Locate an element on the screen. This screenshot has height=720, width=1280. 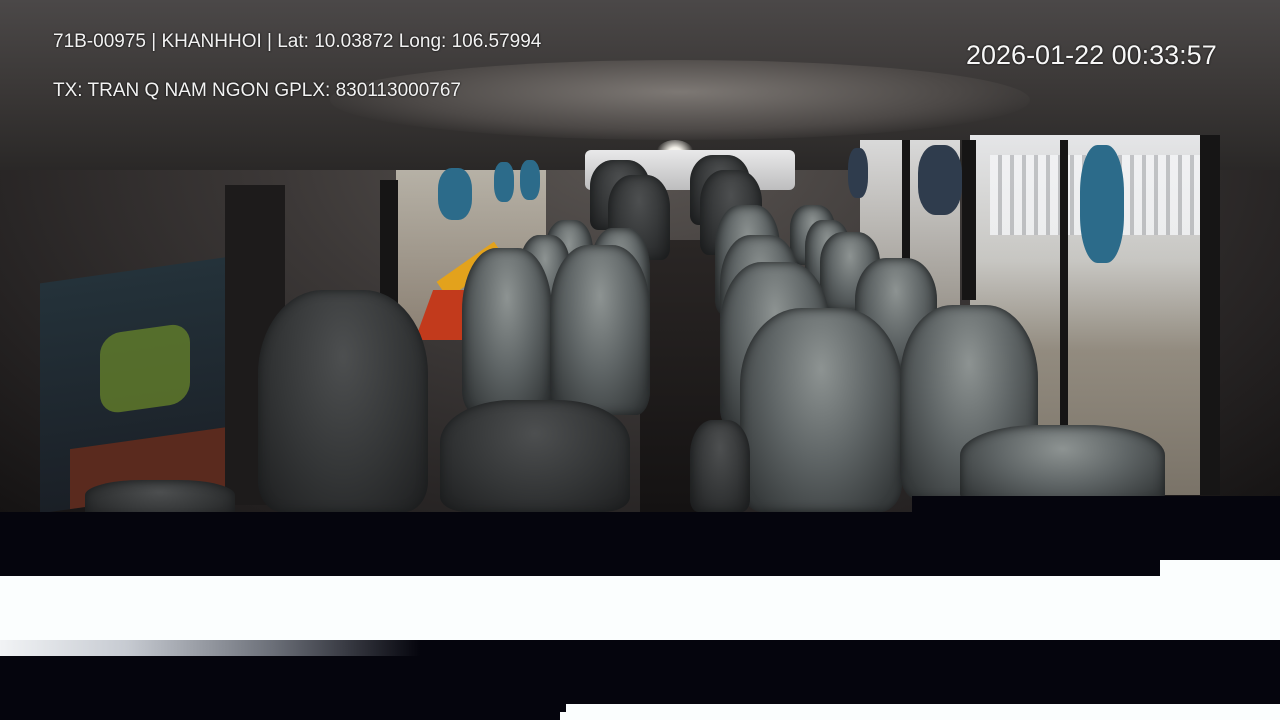
passenger-seat-cushion is located at coordinates (535, 456).